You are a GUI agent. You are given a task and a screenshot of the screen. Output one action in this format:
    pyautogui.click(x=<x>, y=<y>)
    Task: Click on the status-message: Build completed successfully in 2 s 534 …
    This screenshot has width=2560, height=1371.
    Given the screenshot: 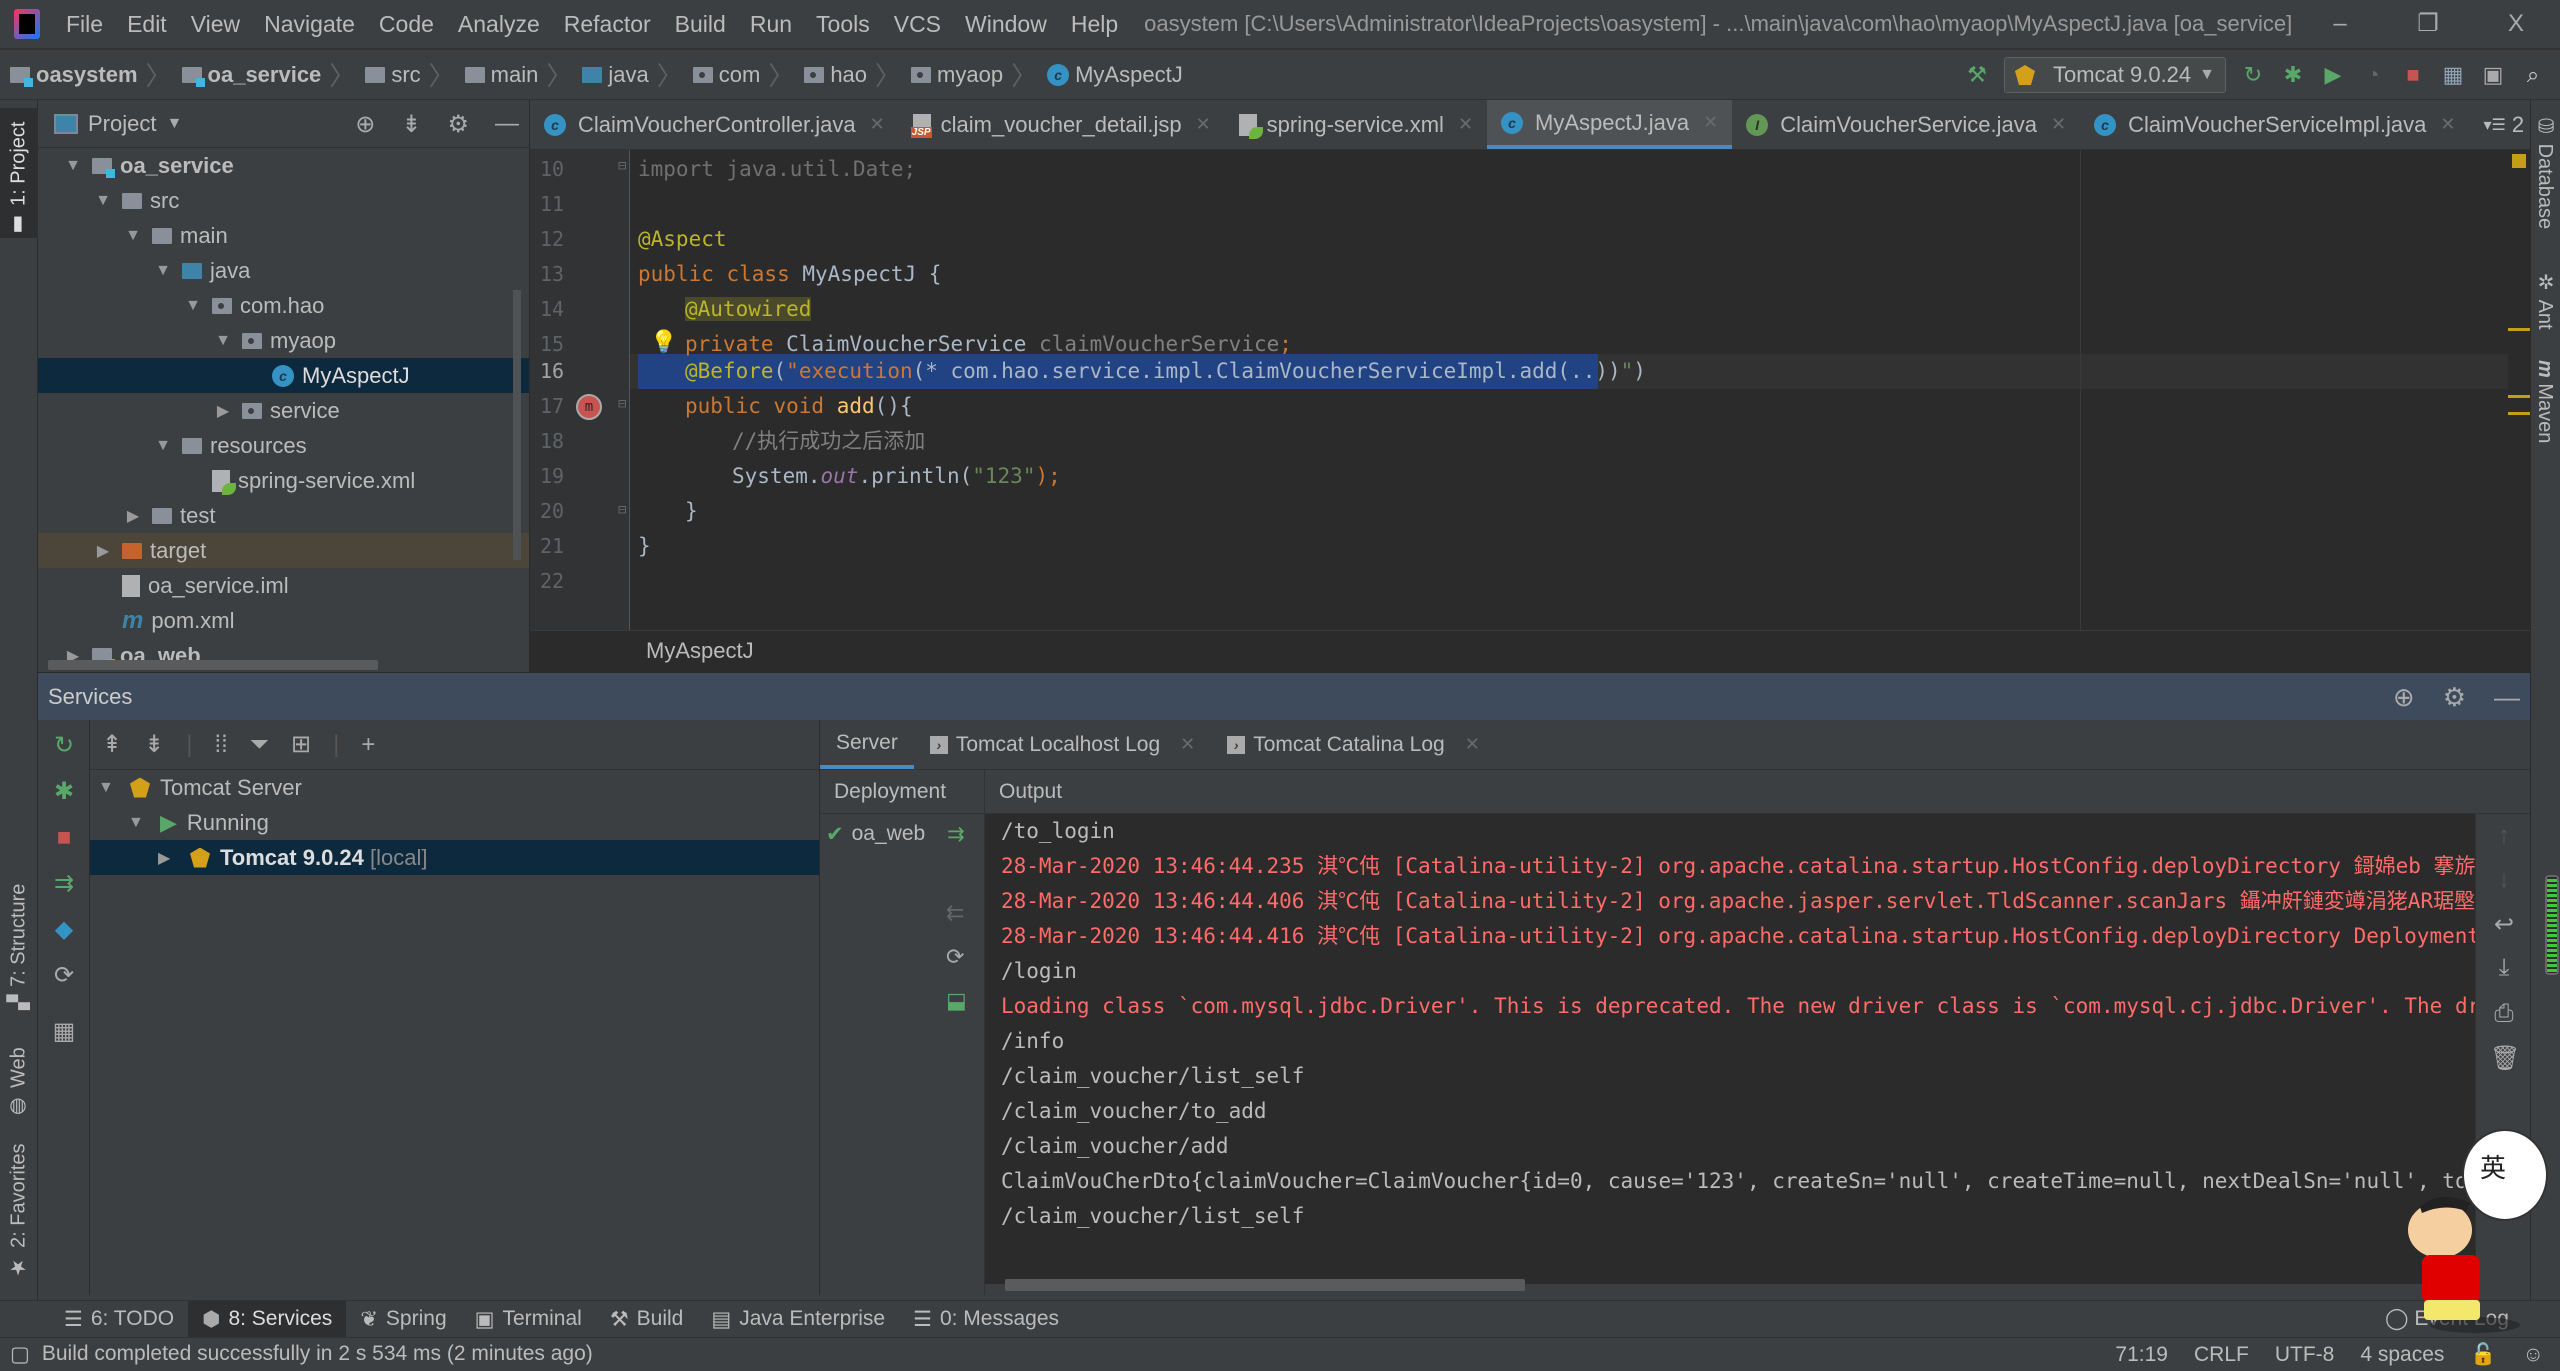 What is the action you would take?
    pyautogui.click(x=317, y=1354)
    